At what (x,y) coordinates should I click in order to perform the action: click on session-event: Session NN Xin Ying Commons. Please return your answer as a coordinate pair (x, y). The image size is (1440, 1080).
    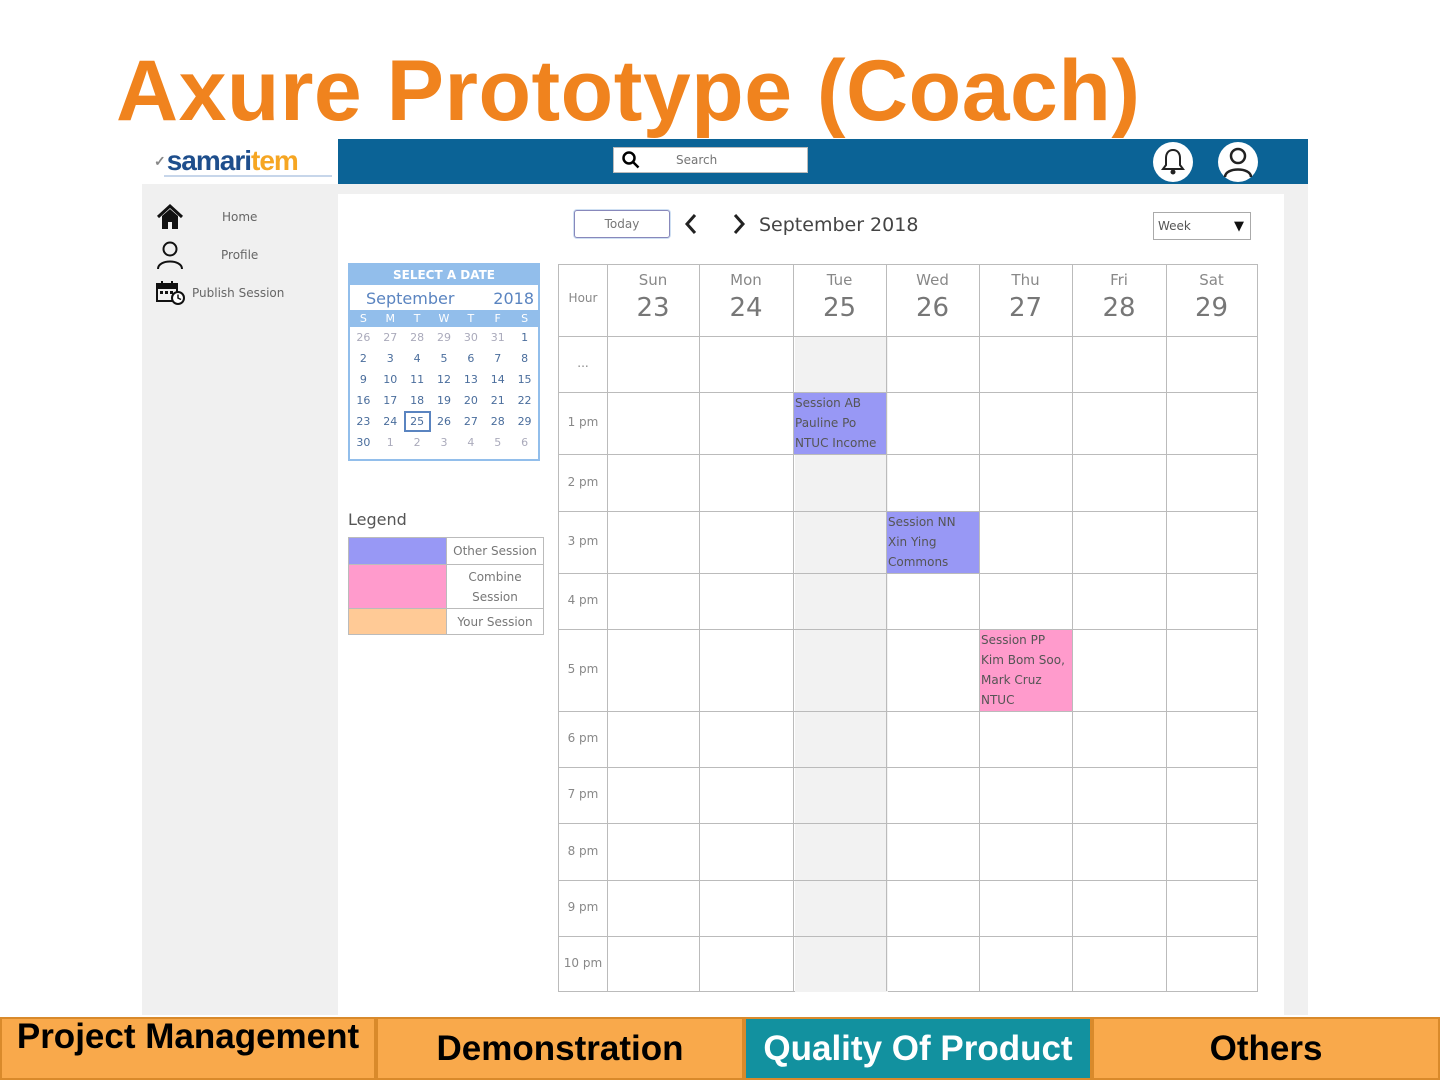
    Looking at the image, I should click on (933, 542).